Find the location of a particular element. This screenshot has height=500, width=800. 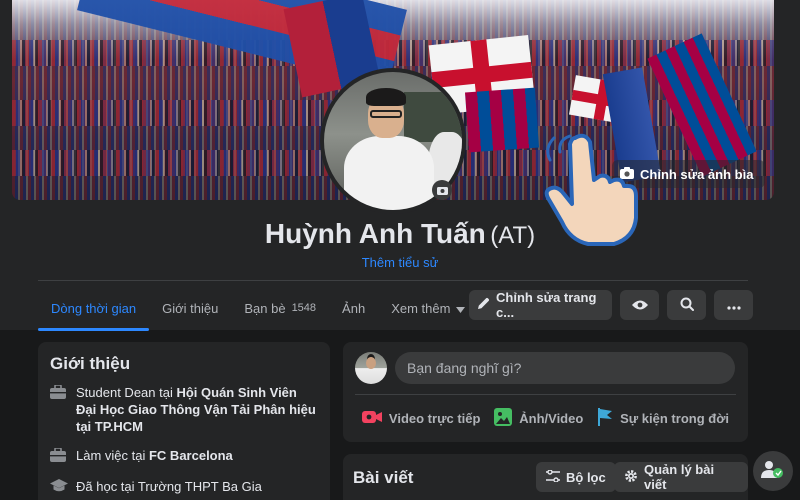

photo-video-label: Ảnh/Video is located at coordinates (551, 418).